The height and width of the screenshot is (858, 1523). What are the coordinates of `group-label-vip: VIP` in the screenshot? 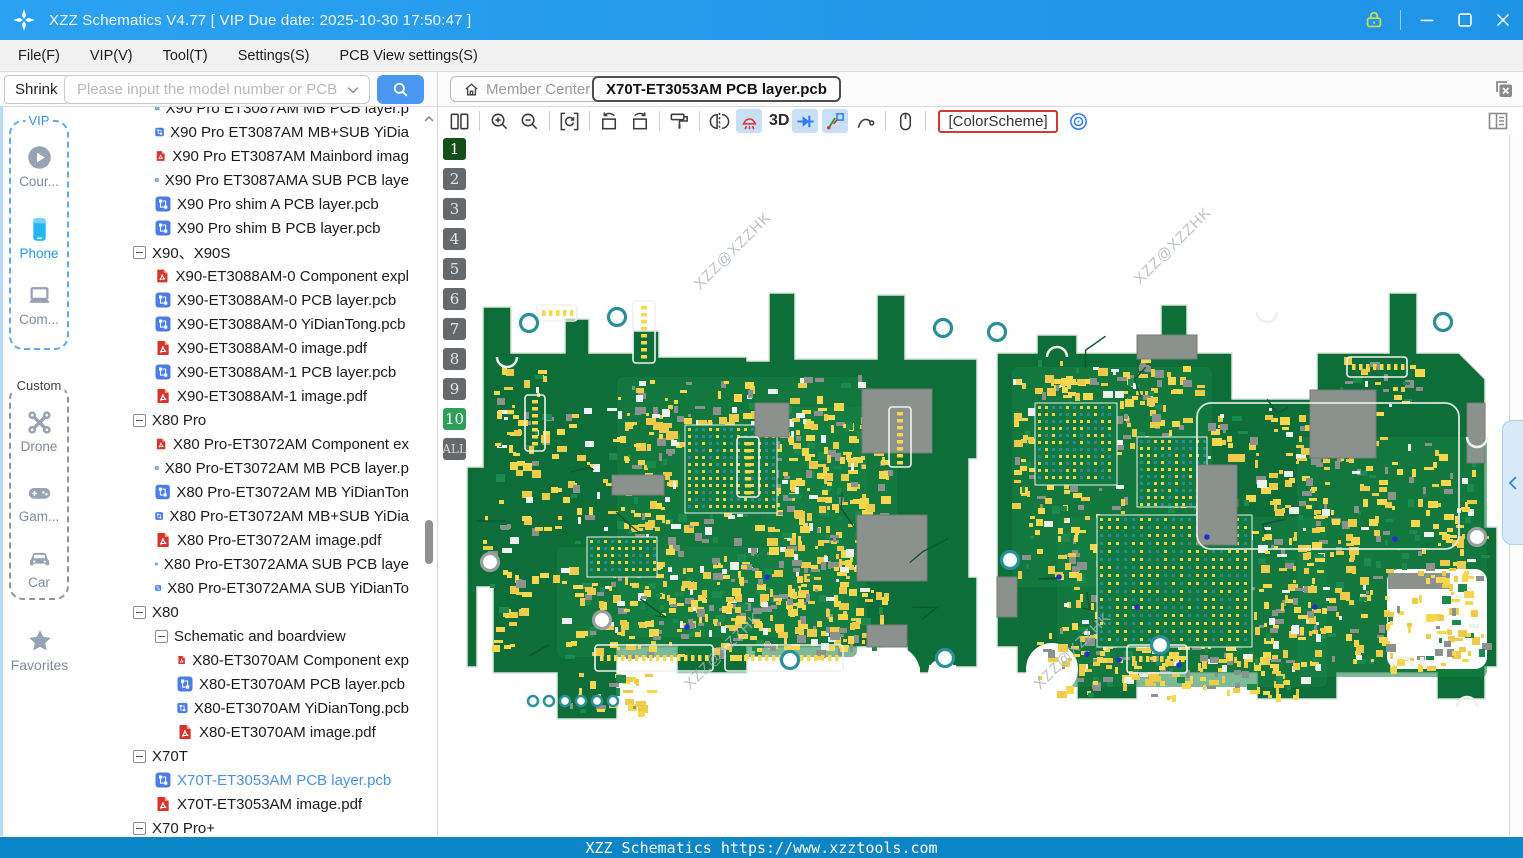 It's located at (39, 120).